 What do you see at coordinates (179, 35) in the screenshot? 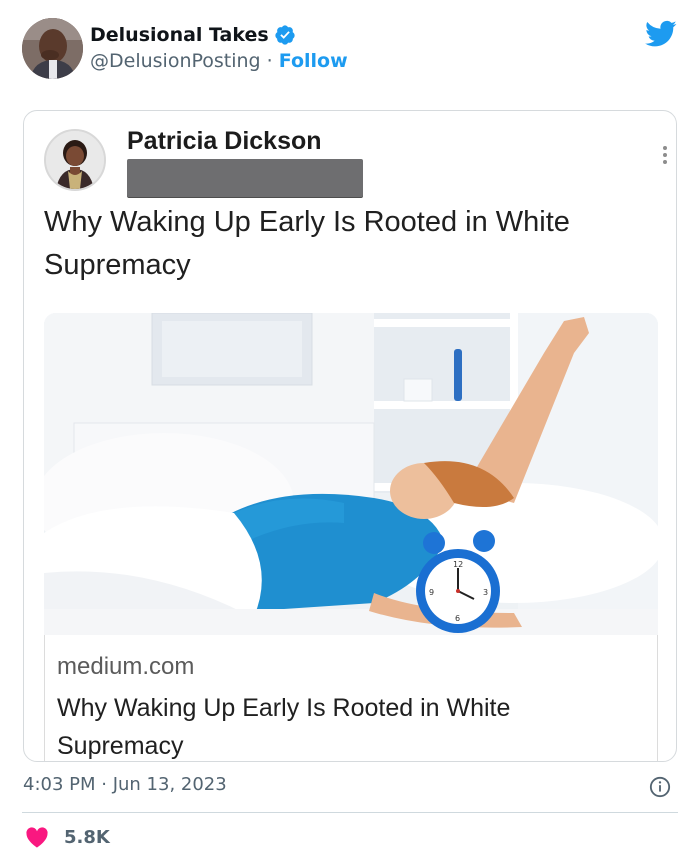
I see `author-display-name: Delusional Takes` at bounding box center [179, 35].